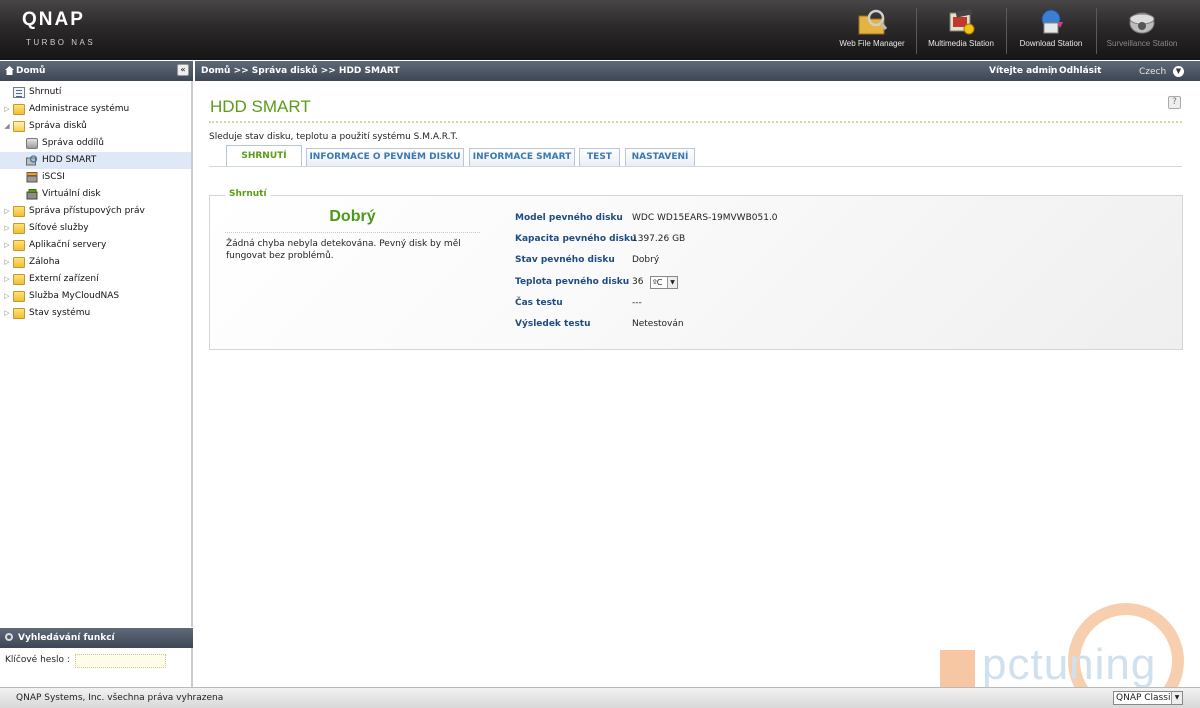 This screenshot has height=708, width=1200. Describe the element at coordinates (69, 160) in the screenshot. I see `sidebar-item-label: HDD SMART` at that location.